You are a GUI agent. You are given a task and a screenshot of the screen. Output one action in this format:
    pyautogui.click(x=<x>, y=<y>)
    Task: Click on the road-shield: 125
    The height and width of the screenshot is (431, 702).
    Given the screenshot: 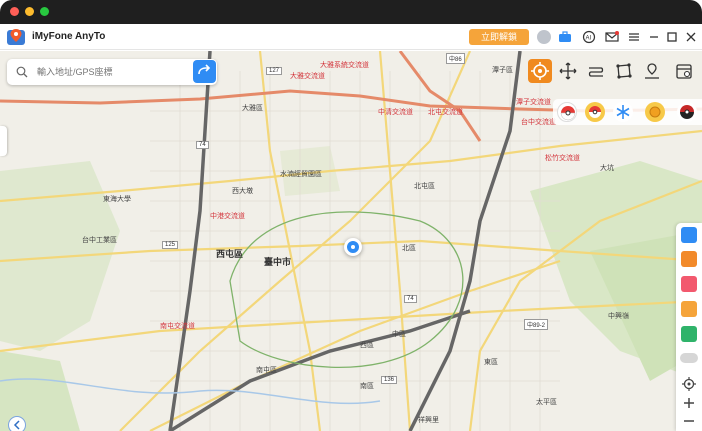 What is the action you would take?
    pyautogui.click(x=170, y=245)
    